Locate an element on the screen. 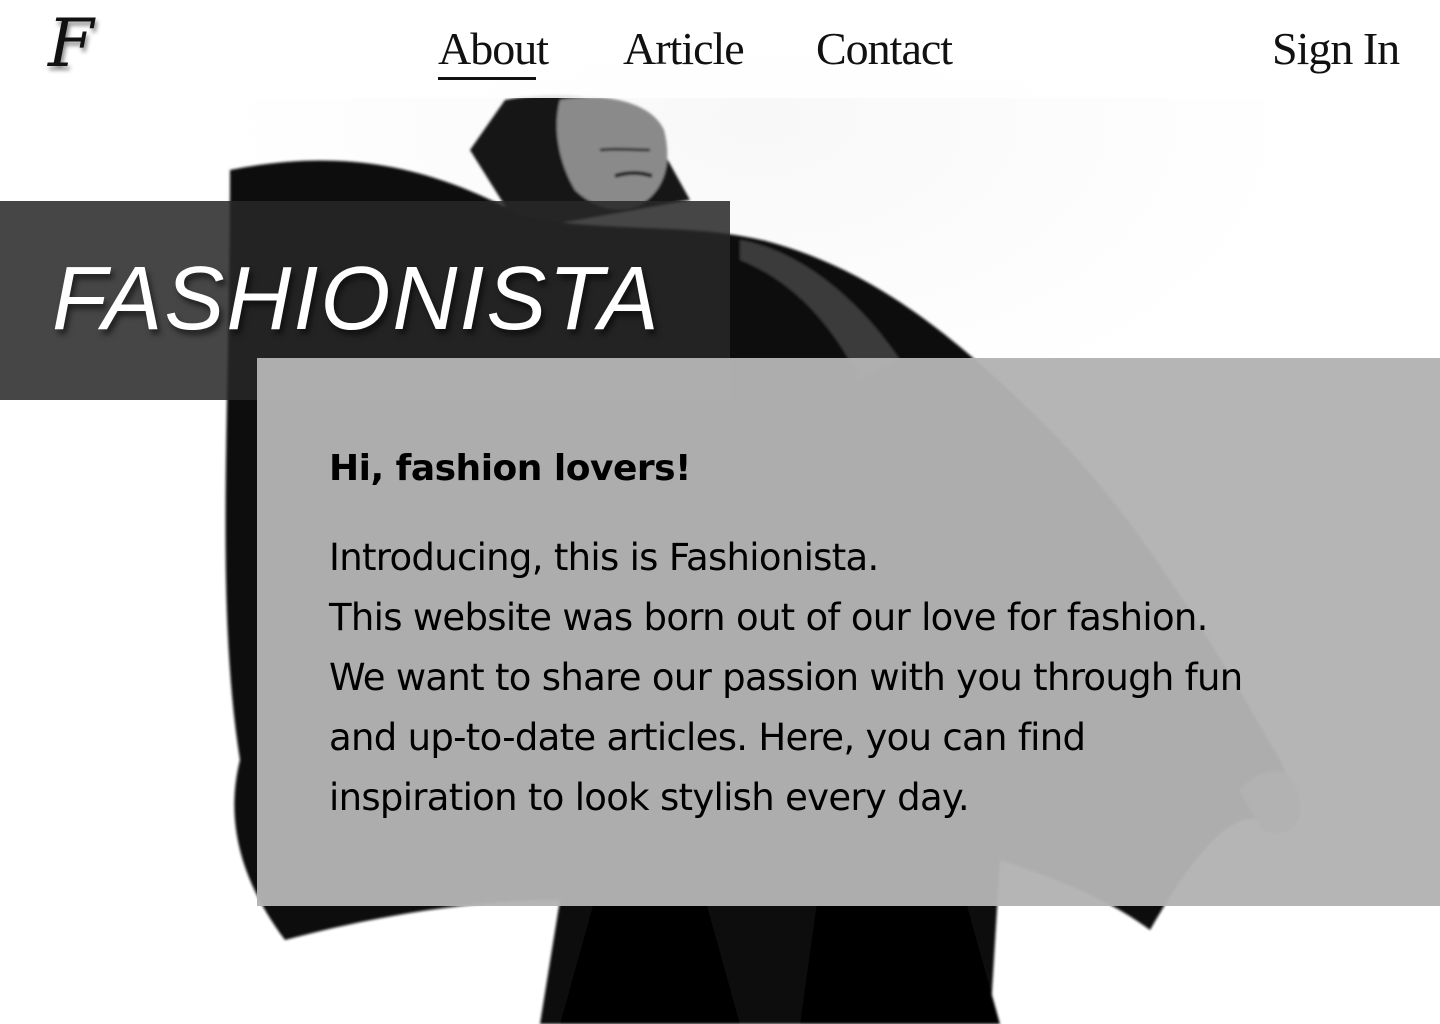 Image resolution: width=1440 pixels, height=1024 pixels. active-nav-underline is located at coordinates (487, 78).